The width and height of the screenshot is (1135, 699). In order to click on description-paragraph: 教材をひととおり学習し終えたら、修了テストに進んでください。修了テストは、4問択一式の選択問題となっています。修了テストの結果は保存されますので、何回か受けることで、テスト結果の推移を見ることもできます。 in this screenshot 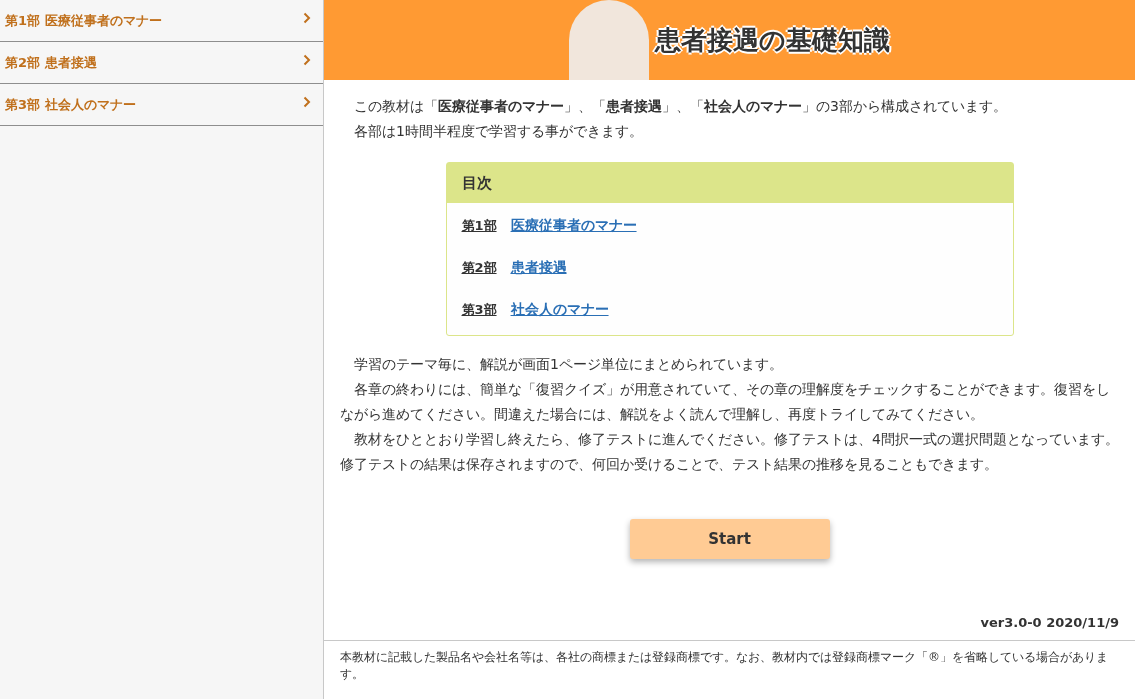, I will do `click(729, 452)`.